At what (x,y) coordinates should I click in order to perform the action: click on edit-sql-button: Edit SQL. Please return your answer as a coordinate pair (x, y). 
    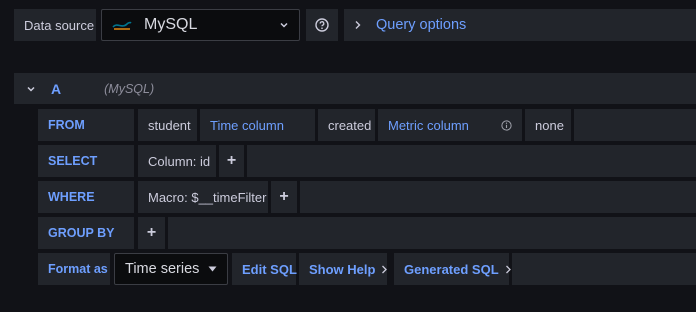
    Looking at the image, I should click on (264, 269).